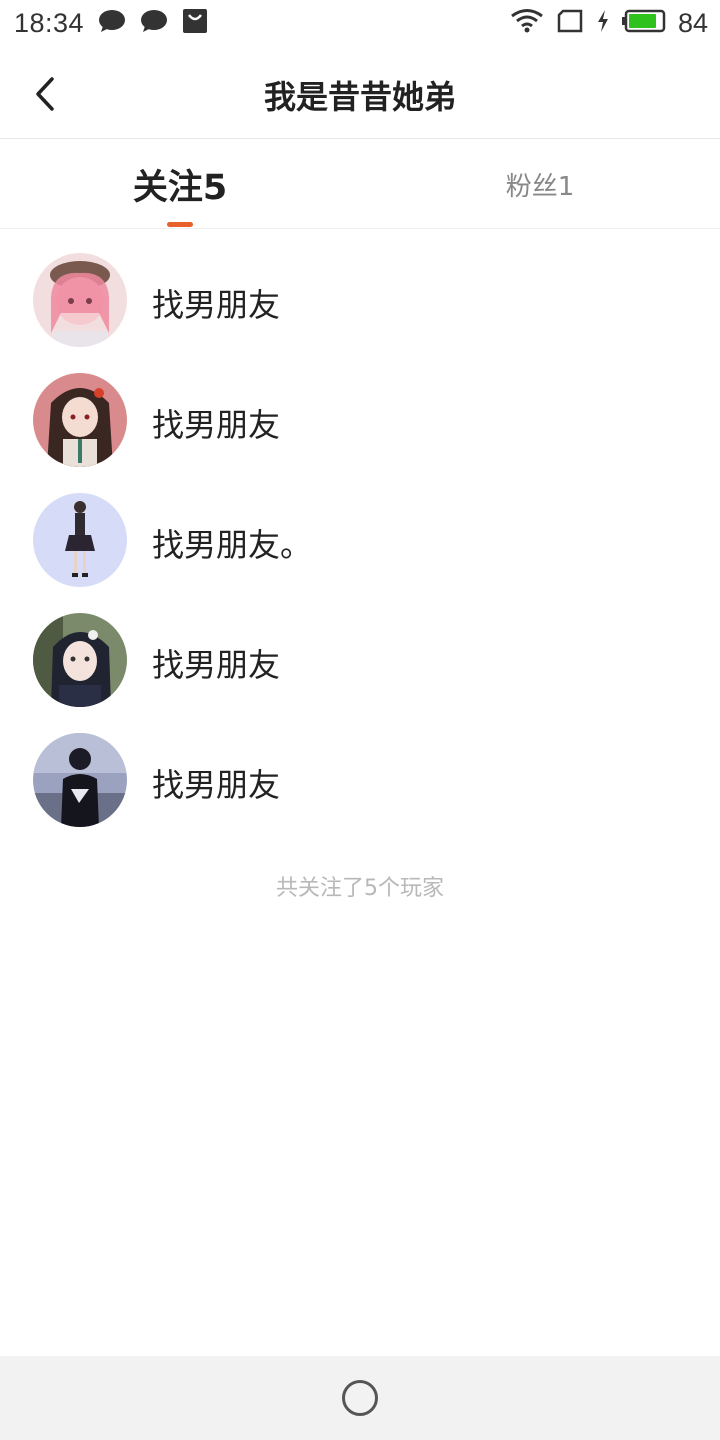 The image size is (720, 1440). What do you see at coordinates (180, 224) in the screenshot?
I see `active-tab-indicator` at bounding box center [180, 224].